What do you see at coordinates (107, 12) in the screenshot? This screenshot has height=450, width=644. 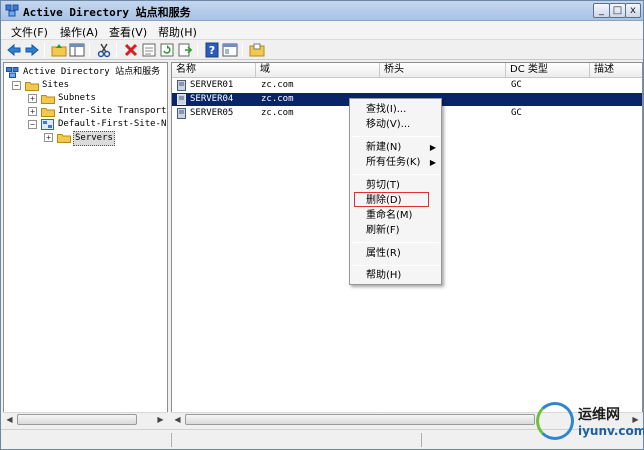 I see `window-title: Active Directory 站点和服务` at bounding box center [107, 12].